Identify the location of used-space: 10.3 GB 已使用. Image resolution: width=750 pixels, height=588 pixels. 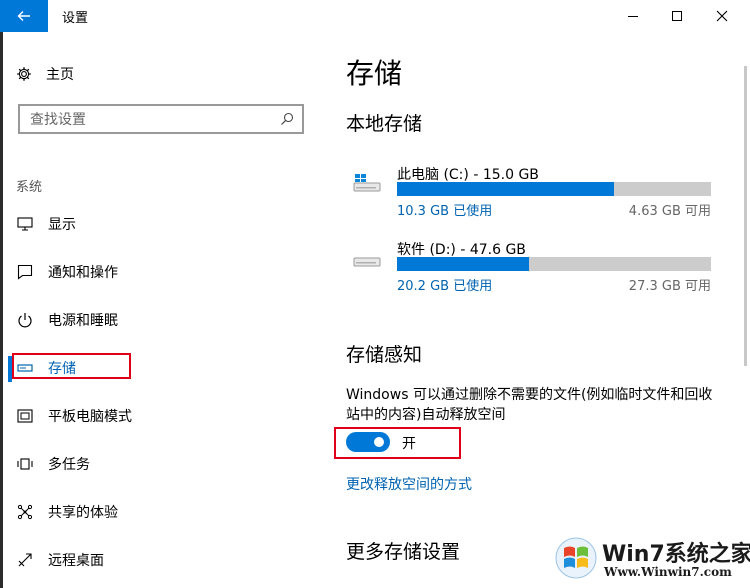
(445, 211).